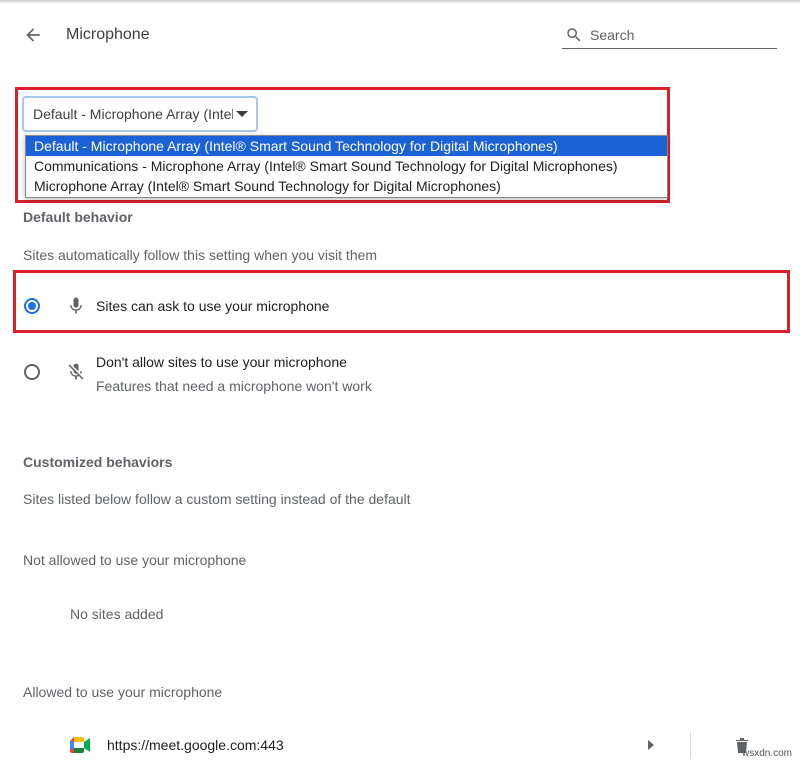  I want to click on microphone-icon, so click(76, 305).